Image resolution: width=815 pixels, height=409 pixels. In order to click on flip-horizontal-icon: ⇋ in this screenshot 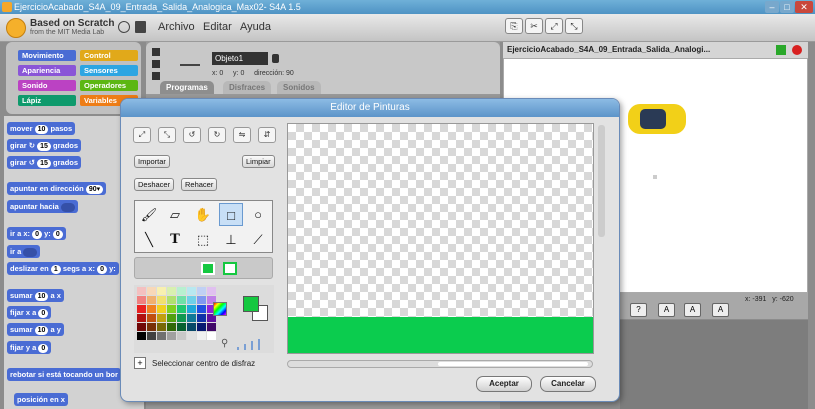, I will do `click(242, 135)`.